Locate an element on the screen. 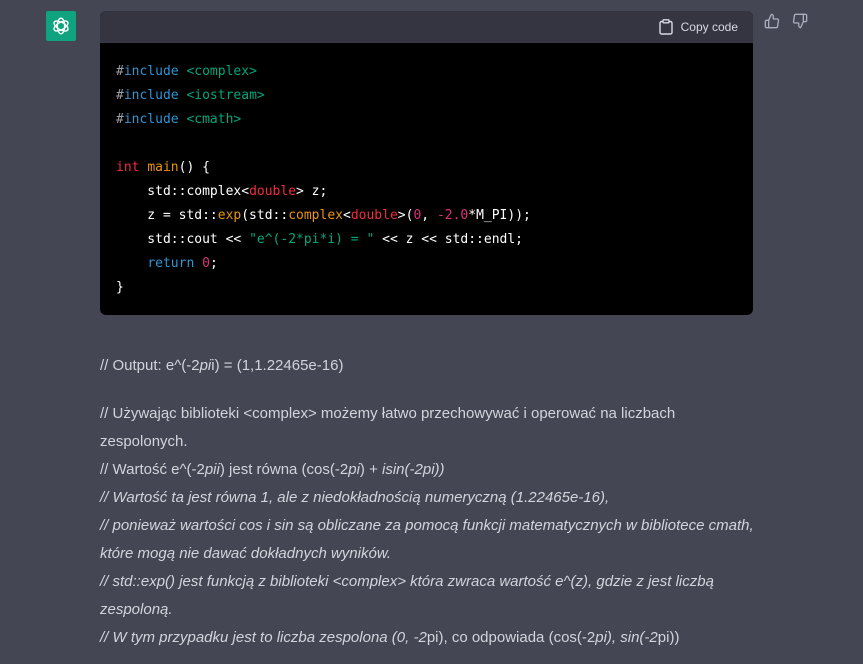 Image resolution: width=863 pixels, height=664 pixels. code-token: } is located at coordinates (120, 287).